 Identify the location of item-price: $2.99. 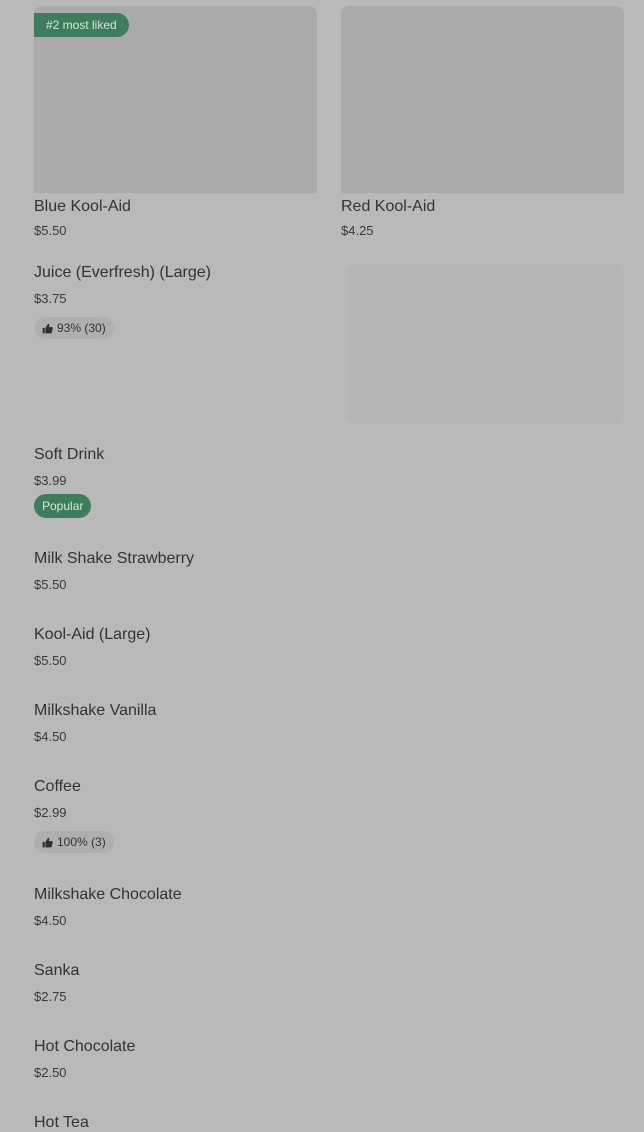
(50, 812).